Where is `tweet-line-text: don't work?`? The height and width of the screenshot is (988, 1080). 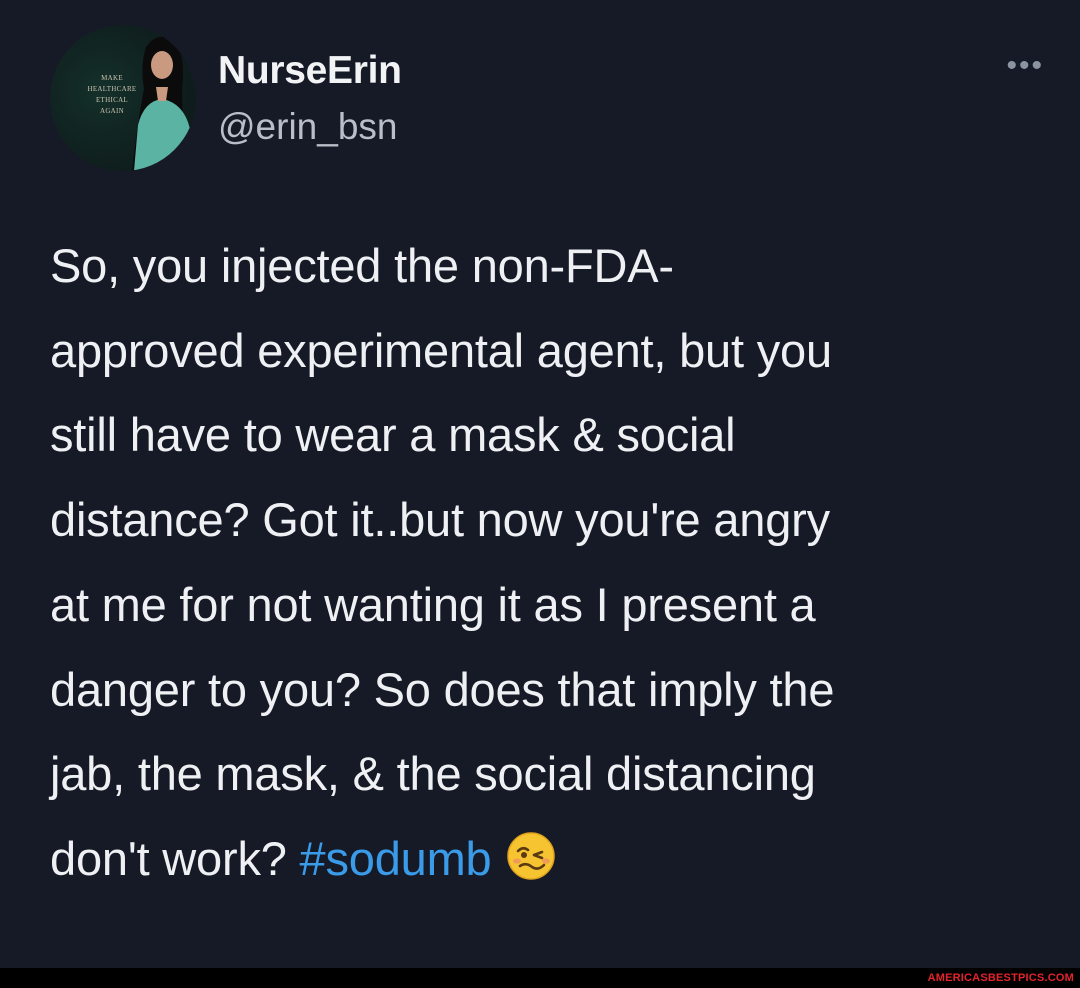
tweet-line-text: don't work? is located at coordinates (175, 858).